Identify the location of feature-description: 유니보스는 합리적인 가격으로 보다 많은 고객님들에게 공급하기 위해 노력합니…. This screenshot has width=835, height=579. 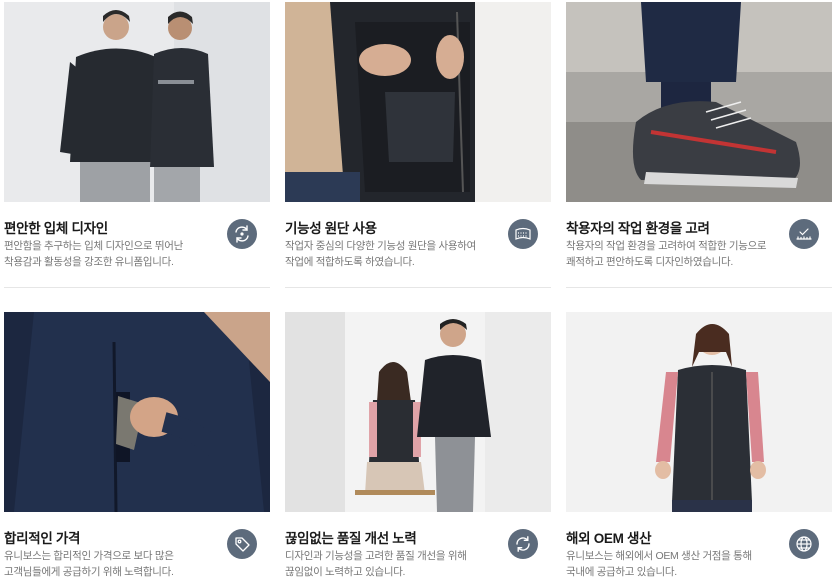
(89, 564).